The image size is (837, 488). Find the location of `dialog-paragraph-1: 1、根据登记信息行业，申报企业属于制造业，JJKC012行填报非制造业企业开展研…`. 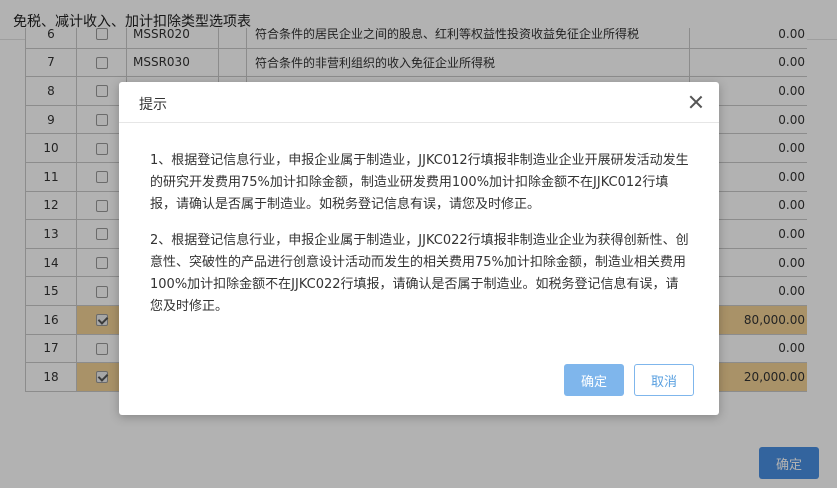

dialog-paragraph-1: 1、根据登记信息行业，申报企业属于制造业，JJKC012行填报非制造业企业开展研… is located at coordinates (419, 182).